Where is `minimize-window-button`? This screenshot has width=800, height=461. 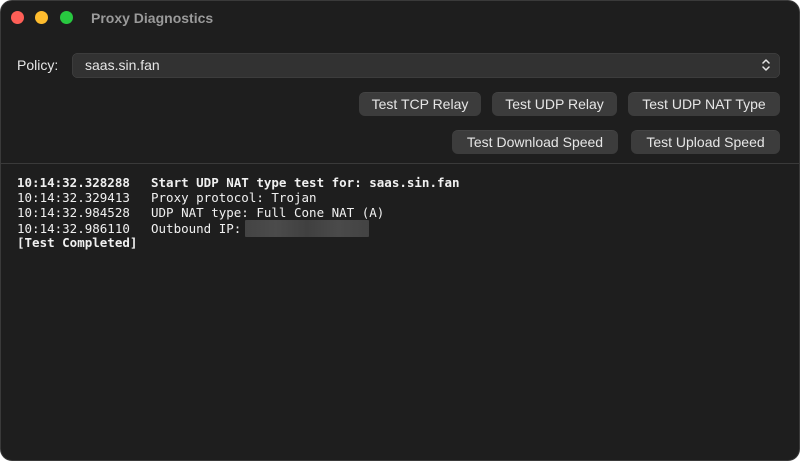
minimize-window-button is located at coordinates (41, 17).